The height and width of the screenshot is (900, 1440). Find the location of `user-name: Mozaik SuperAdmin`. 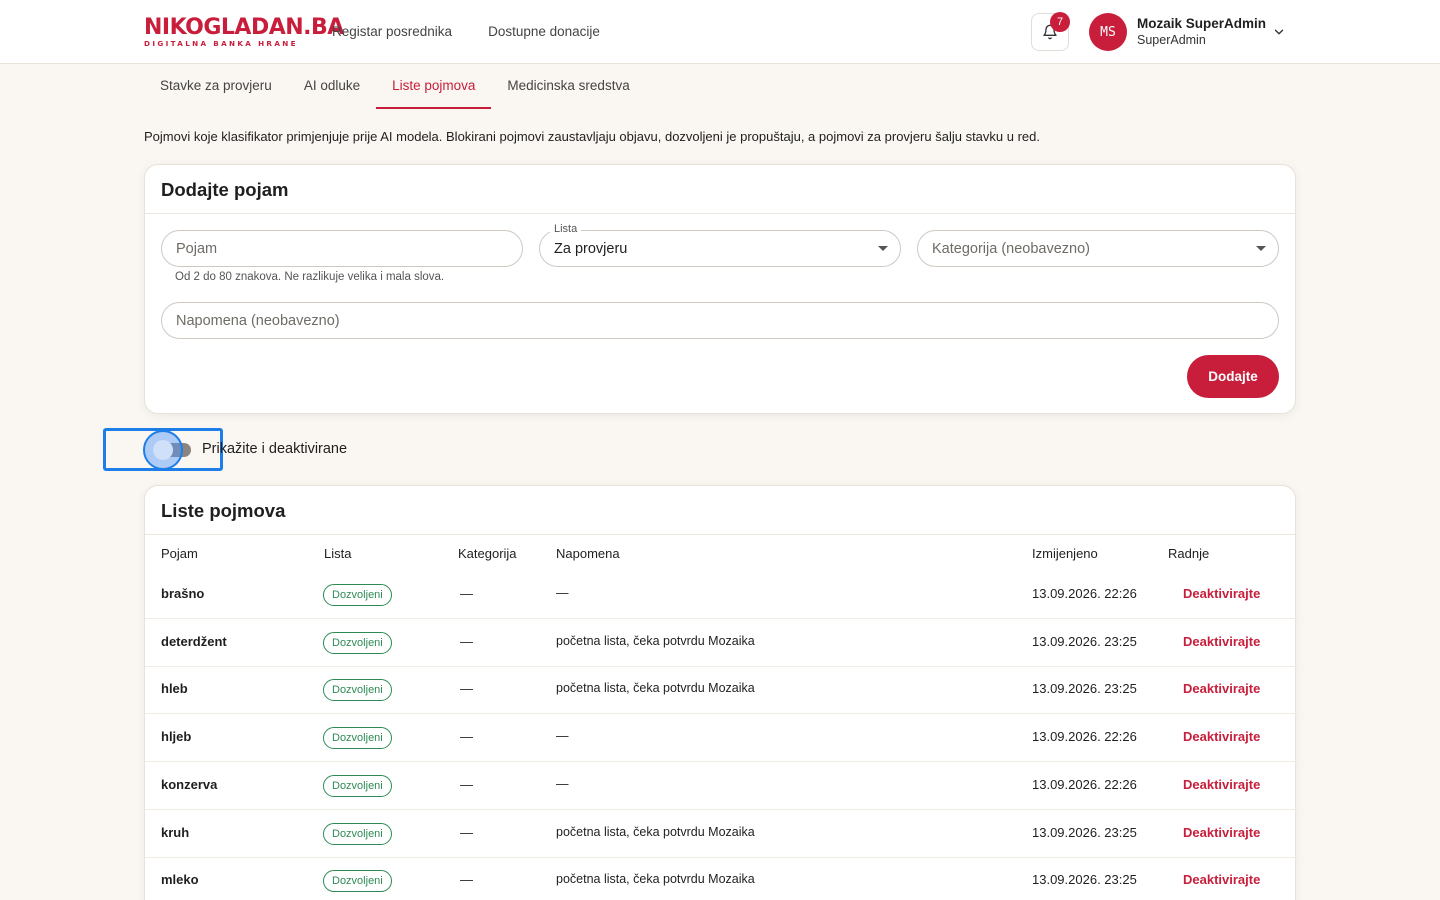

user-name: Mozaik SuperAdmin is located at coordinates (1201, 23).